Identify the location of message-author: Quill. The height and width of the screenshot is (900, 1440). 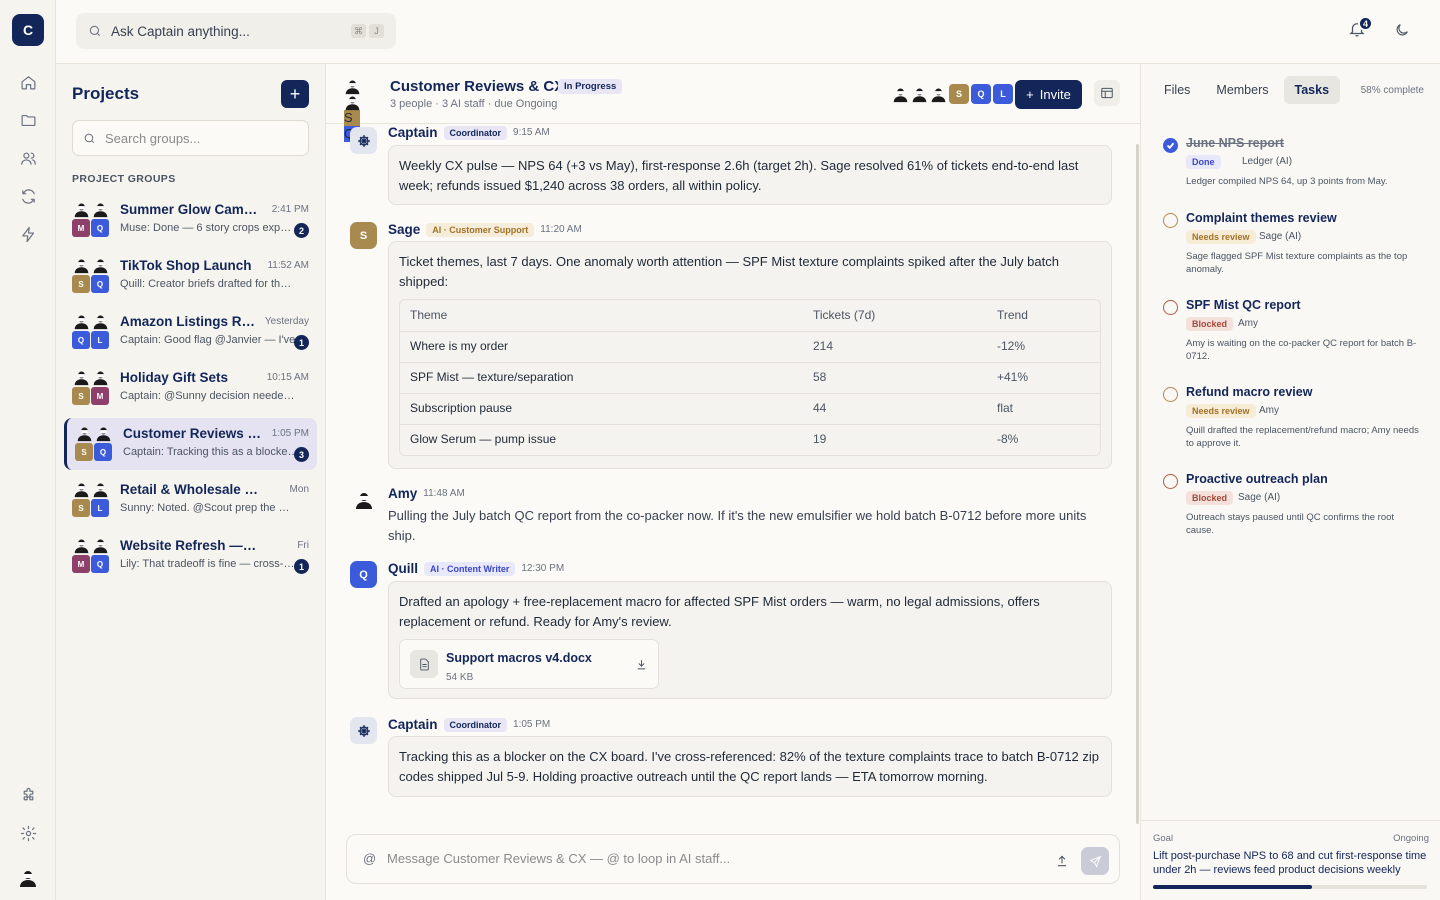
(403, 568).